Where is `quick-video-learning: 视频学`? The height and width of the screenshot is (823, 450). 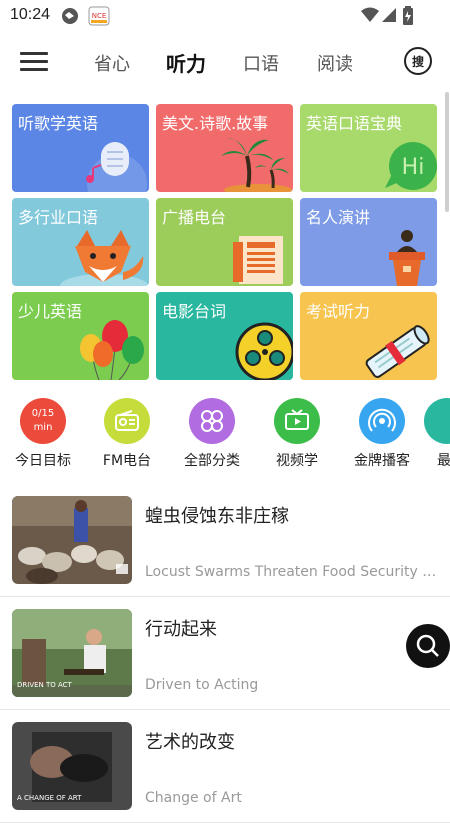 quick-video-learning: 视频学 is located at coordinates (297, 434).